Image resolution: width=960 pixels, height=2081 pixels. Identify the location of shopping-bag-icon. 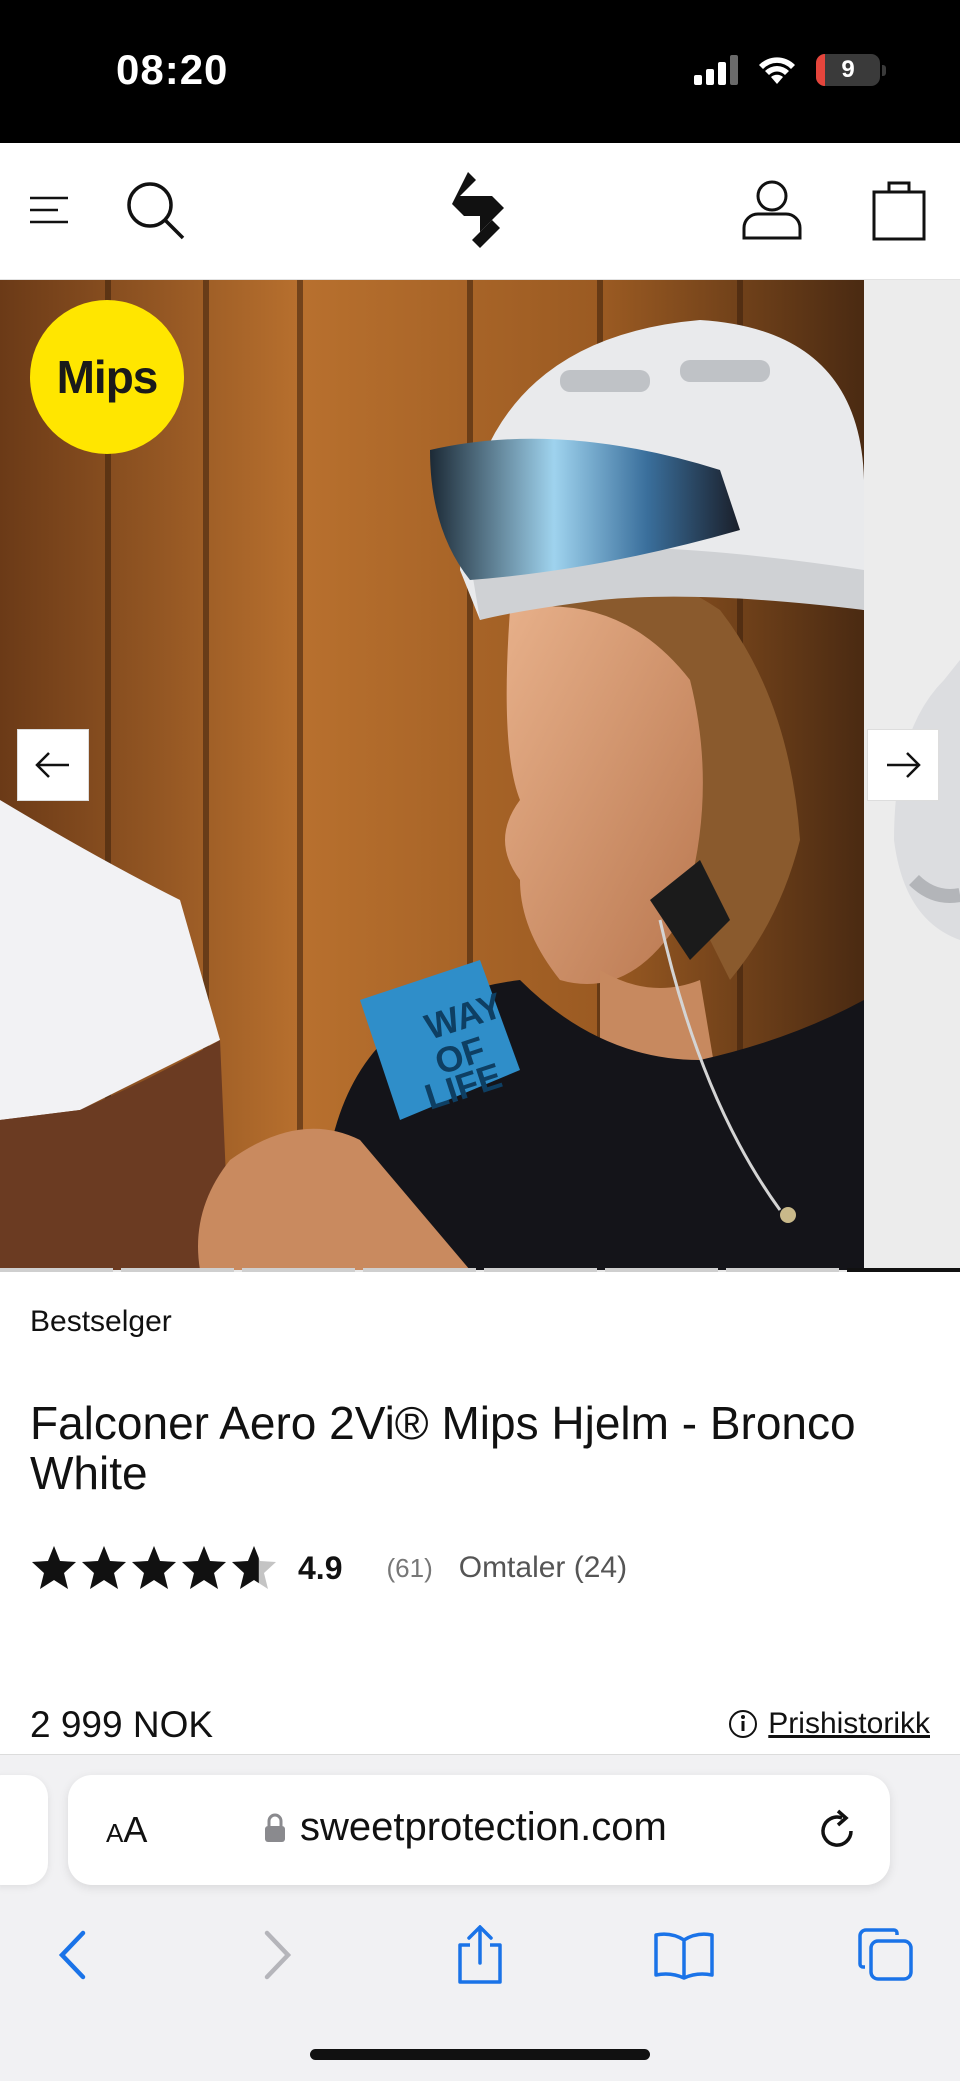
(899, 210).